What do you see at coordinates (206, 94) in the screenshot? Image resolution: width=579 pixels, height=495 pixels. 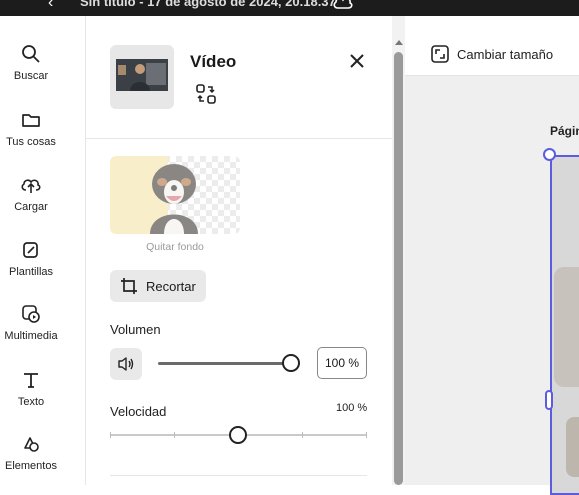 I see `replace-media-icon` at bounding box center [206, 94].